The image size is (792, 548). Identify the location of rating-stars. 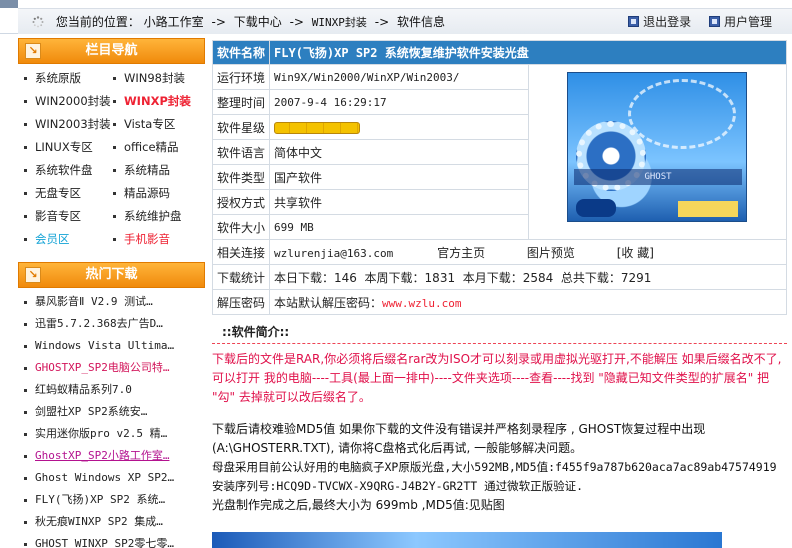
(317, 127).